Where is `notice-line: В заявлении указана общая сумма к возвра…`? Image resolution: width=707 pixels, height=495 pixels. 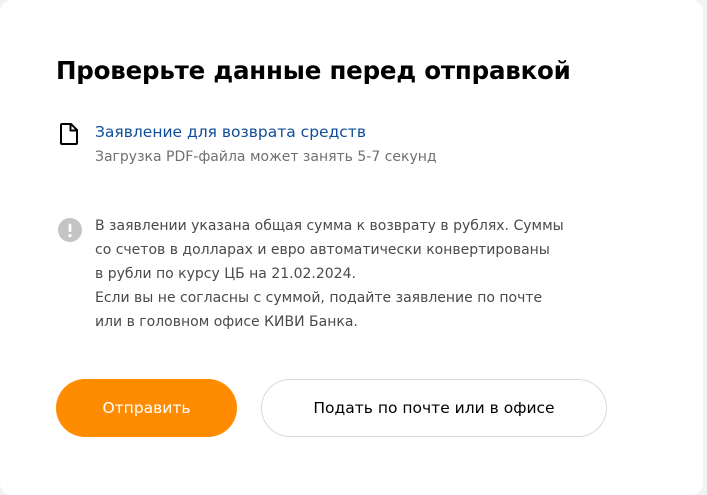 notice-line: В заявлении указана общая сумма к возвра… is located at coordinates (329, 226).